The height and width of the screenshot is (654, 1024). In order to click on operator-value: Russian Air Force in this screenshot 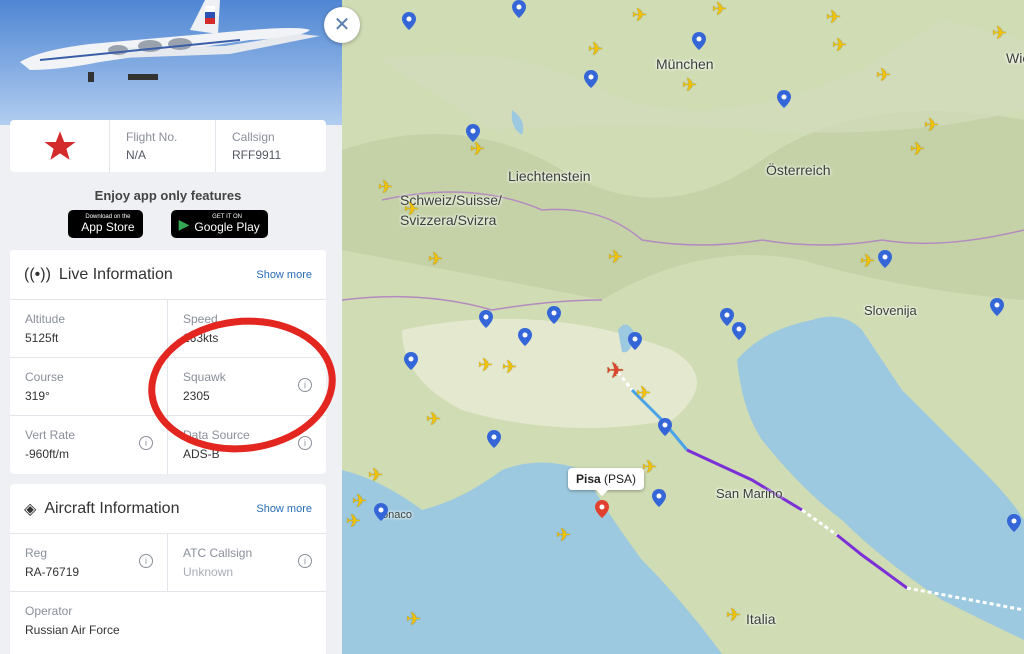, I will do `click(72, 630)`.